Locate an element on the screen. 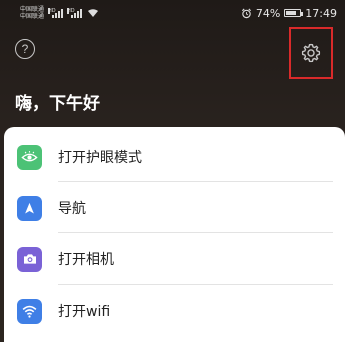 This screenshot has height=342, width=345. signal-1-icon: HD is located at coordinates (56, 13).